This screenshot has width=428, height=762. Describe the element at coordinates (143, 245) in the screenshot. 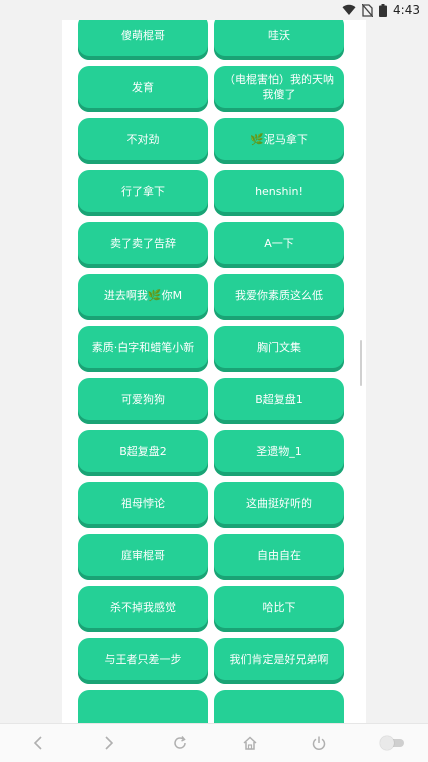

I see `sound-button: 卖了卖了告辞` at that location.